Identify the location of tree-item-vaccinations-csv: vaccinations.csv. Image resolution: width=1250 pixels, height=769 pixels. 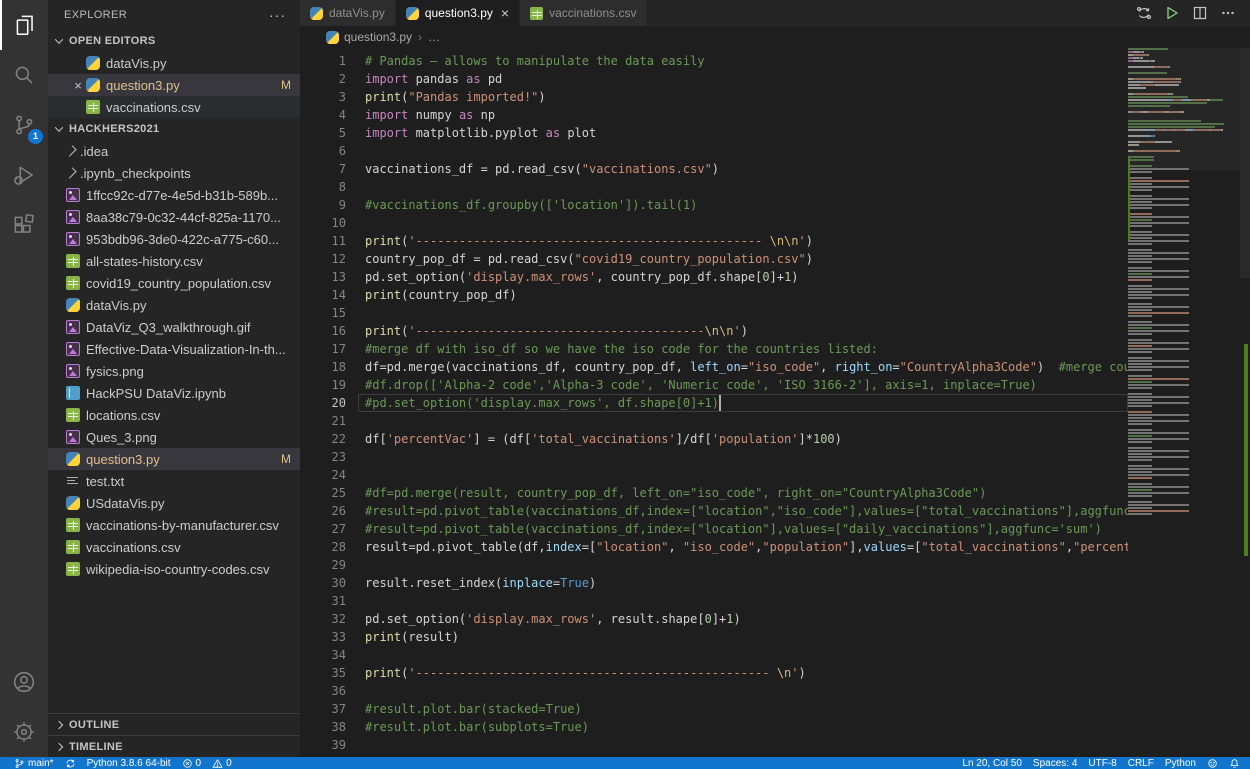
(174, 547).